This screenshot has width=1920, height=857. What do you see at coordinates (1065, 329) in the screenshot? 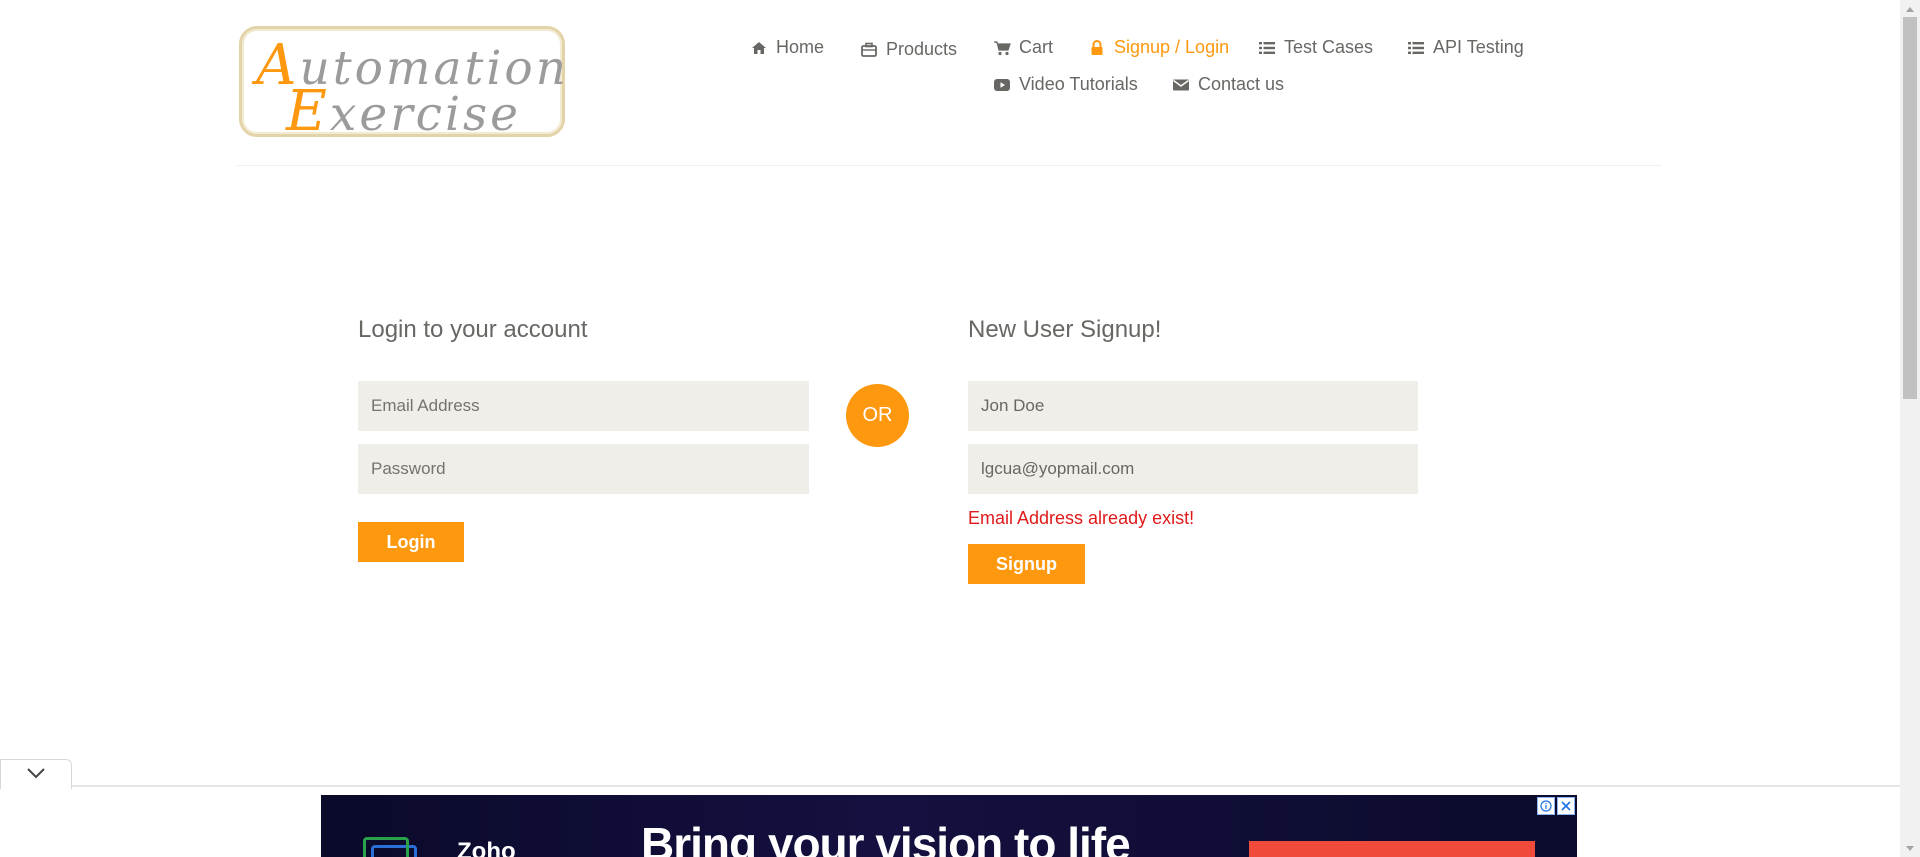
I see `signup-title: New User Signup!` at bounding box center [1065, 329].